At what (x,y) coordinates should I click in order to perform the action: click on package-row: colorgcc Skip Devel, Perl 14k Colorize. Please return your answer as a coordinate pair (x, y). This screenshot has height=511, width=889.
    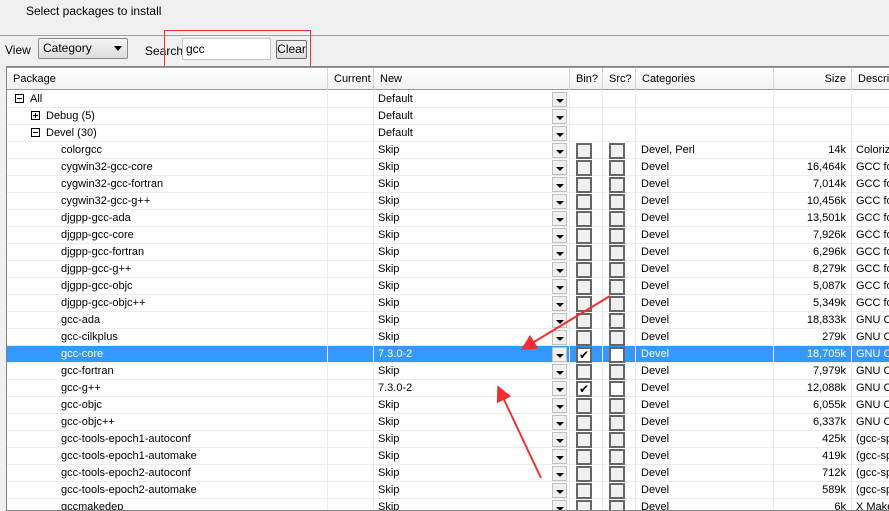
    Looking at the image, I should click on (448, 150).